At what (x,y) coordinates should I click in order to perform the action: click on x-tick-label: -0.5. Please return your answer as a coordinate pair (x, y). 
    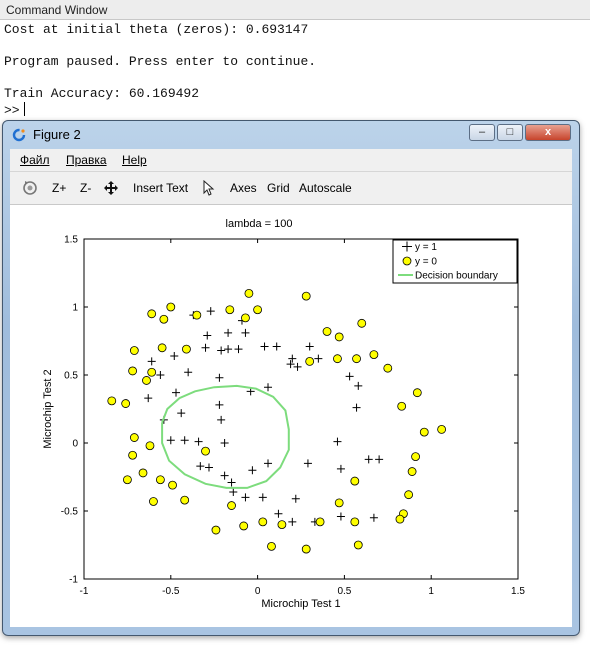
    Looking at the image, I should click on (171, 591).